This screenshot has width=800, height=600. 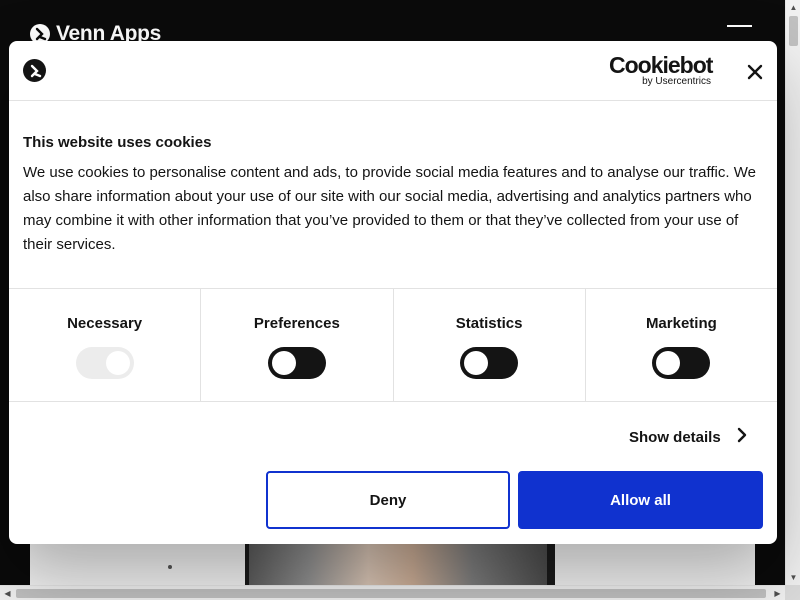 What do you see at coordinates (296, 323) in the screenshot?
I see `category-label: Preferences` at bounding box center [296, 323].